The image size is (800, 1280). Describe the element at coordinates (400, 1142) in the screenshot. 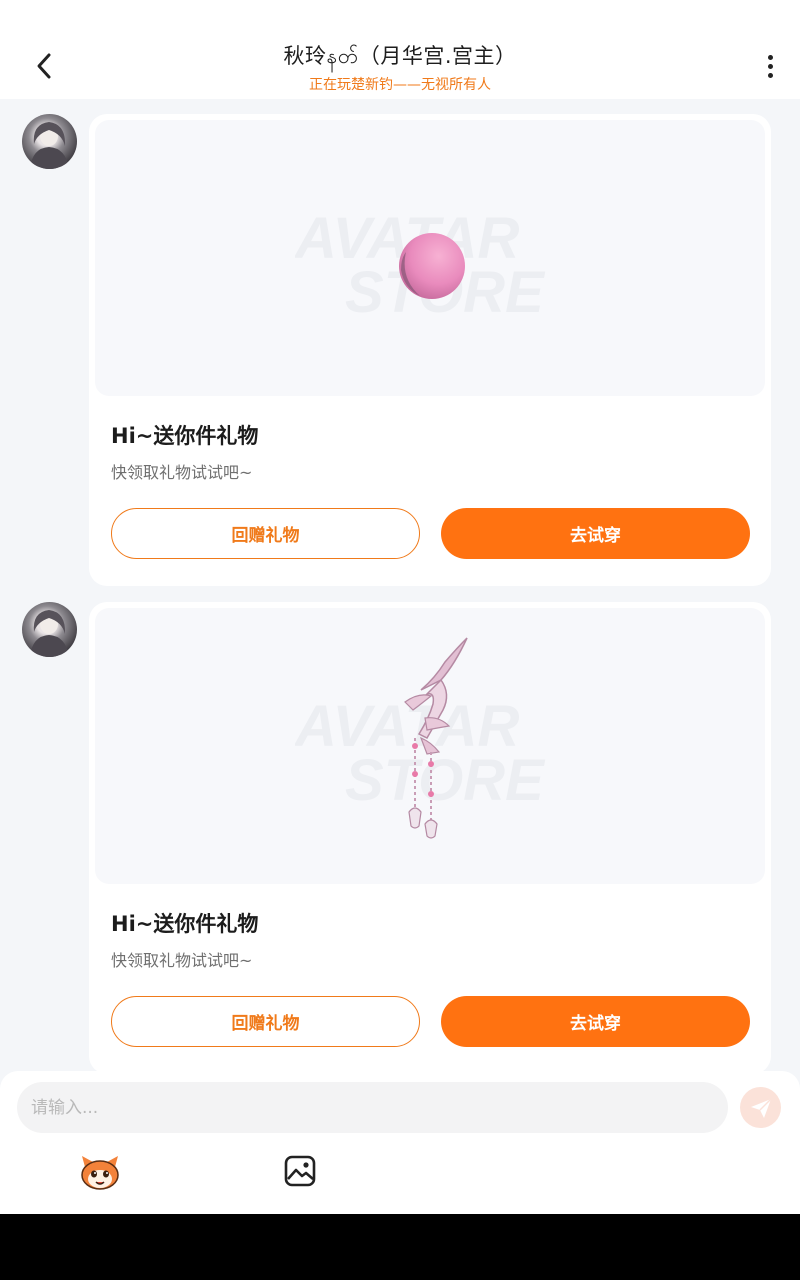

I see `message-input-bar` at that location.